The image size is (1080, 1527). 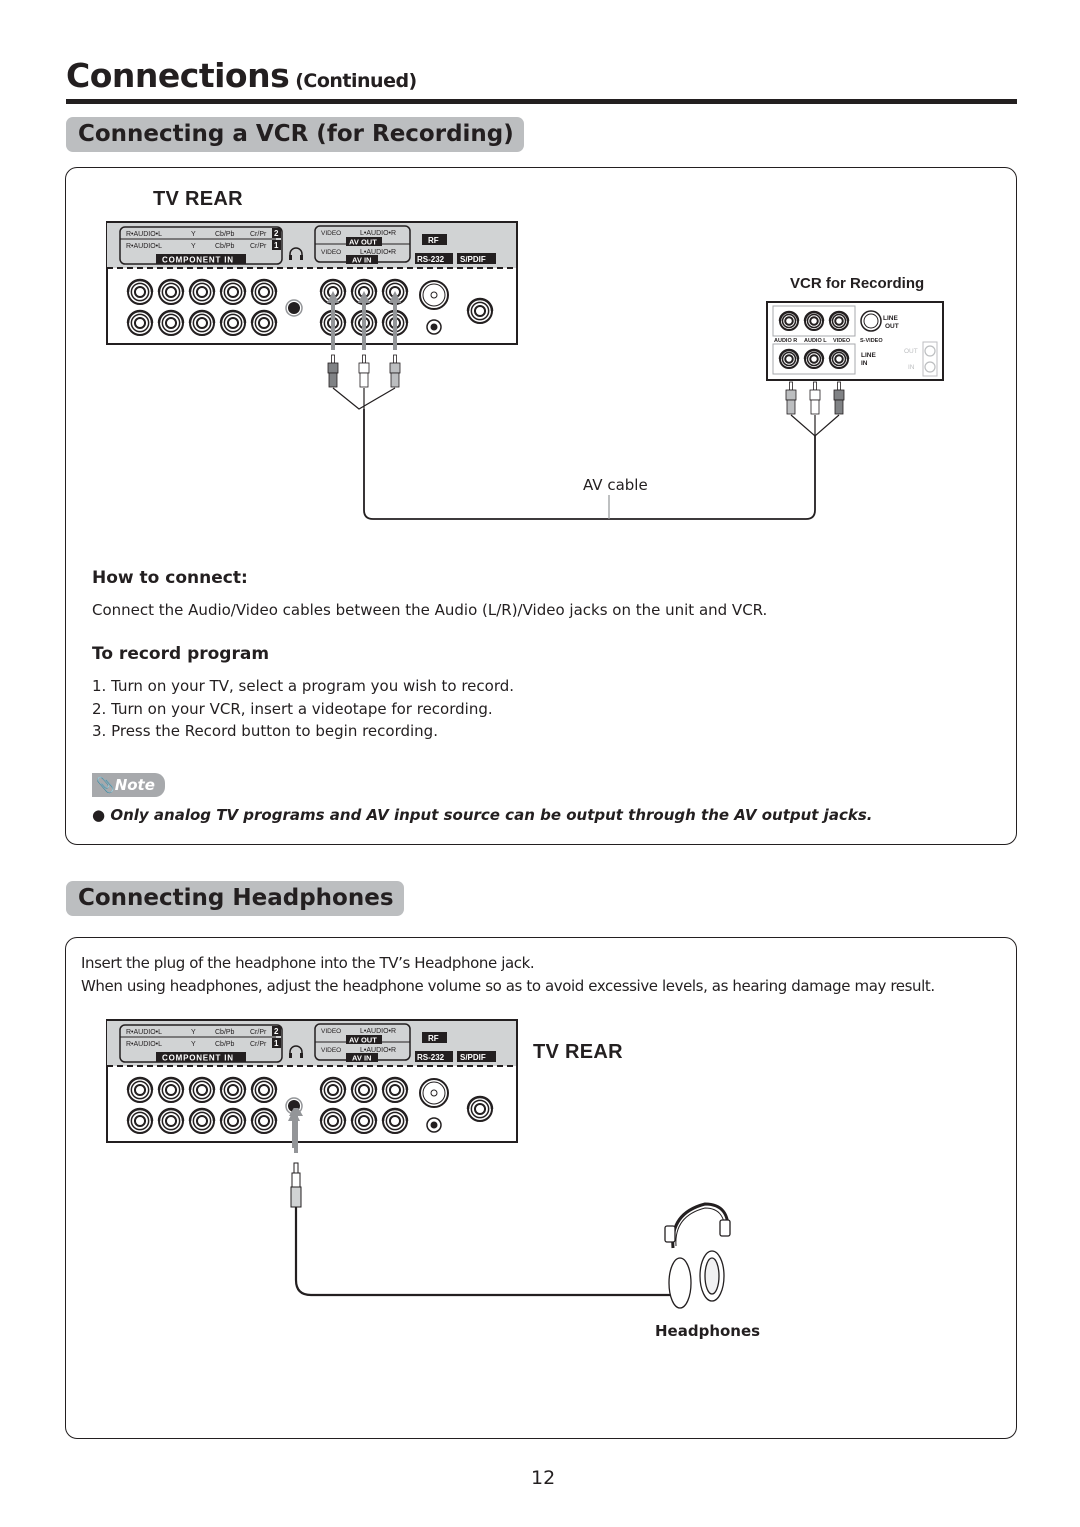 I want to click on page-subtitle: (Continued), so click(x=356, y=81).